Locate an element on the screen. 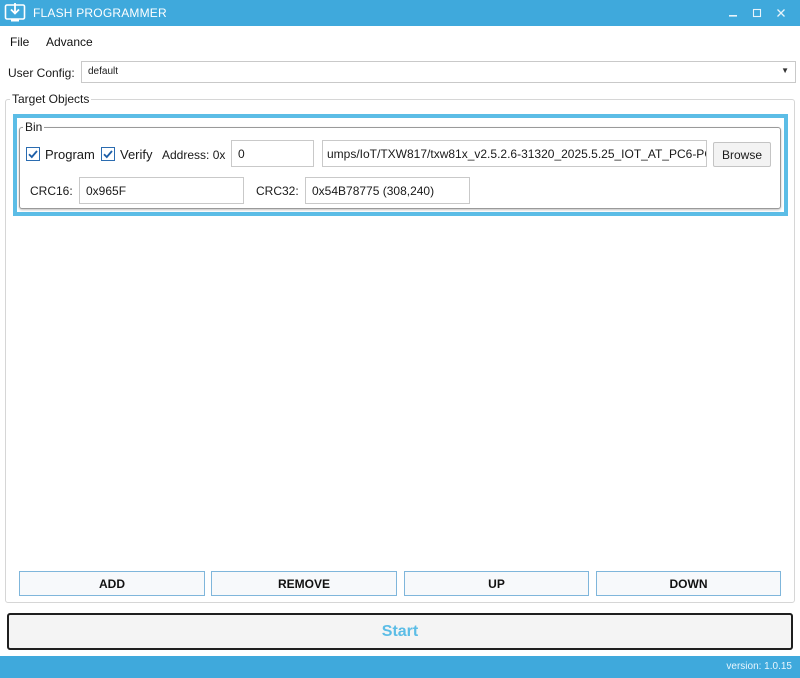  verify-label: Verify is located at coordinates (136, 154).